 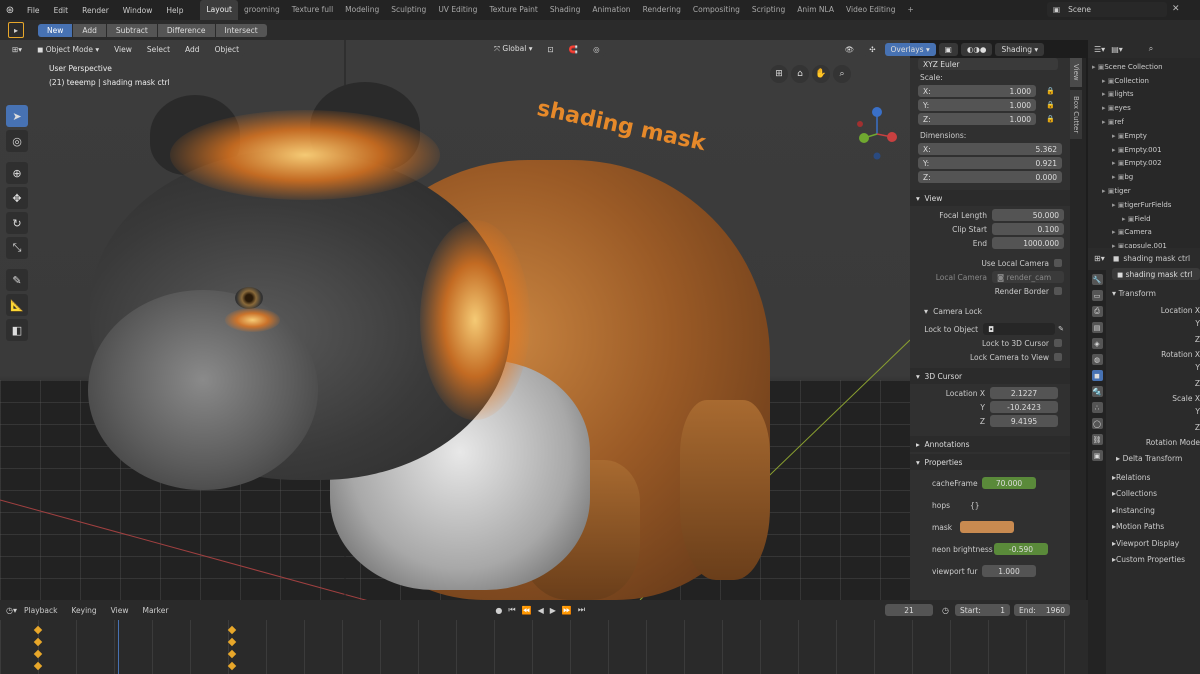 What do you see at coordinates (990, 444) in the screenshot?
I see `annotations-panel-header: ▸ Annotations` at bounding box center [990, 444].